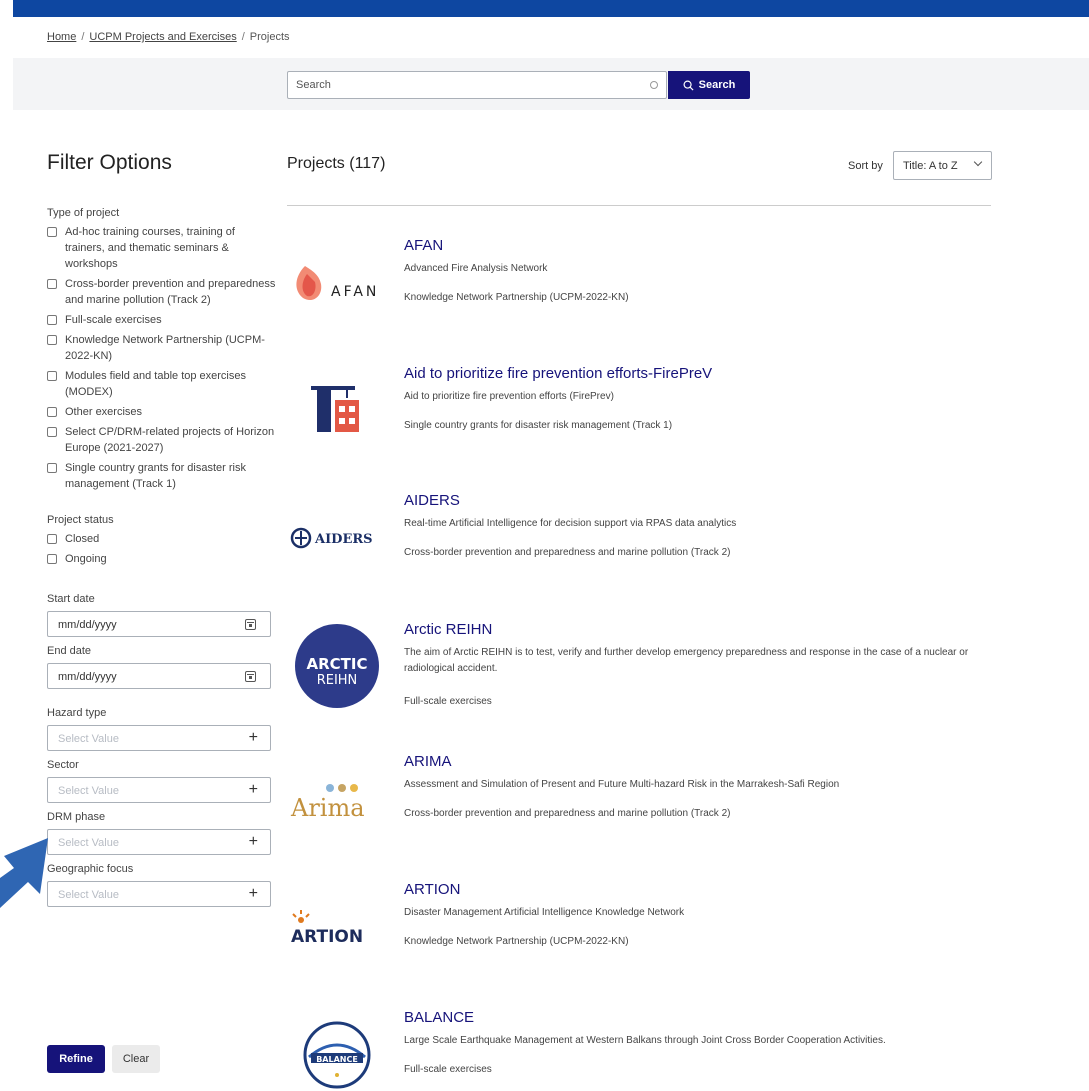  Describe the element at coordinates (159, 790) in the screenshot. I see `sector-select: Select Value +` at that location.